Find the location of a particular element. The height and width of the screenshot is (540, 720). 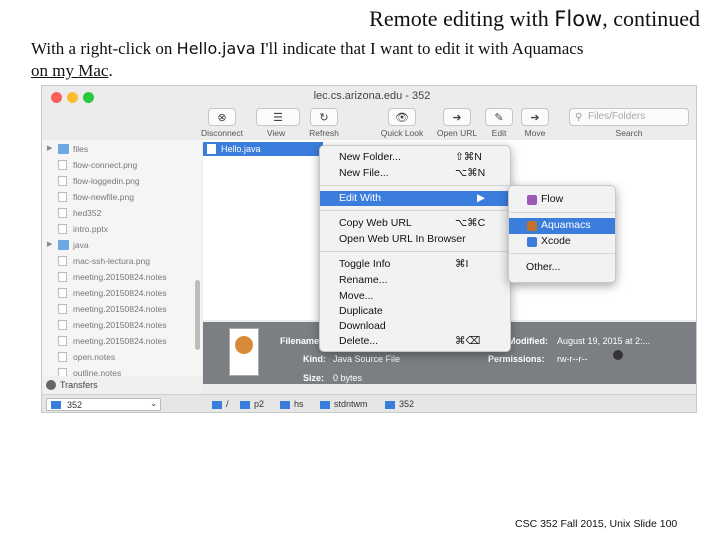

disconnect-icon: ⊗ is located at coordinates (222, 117).